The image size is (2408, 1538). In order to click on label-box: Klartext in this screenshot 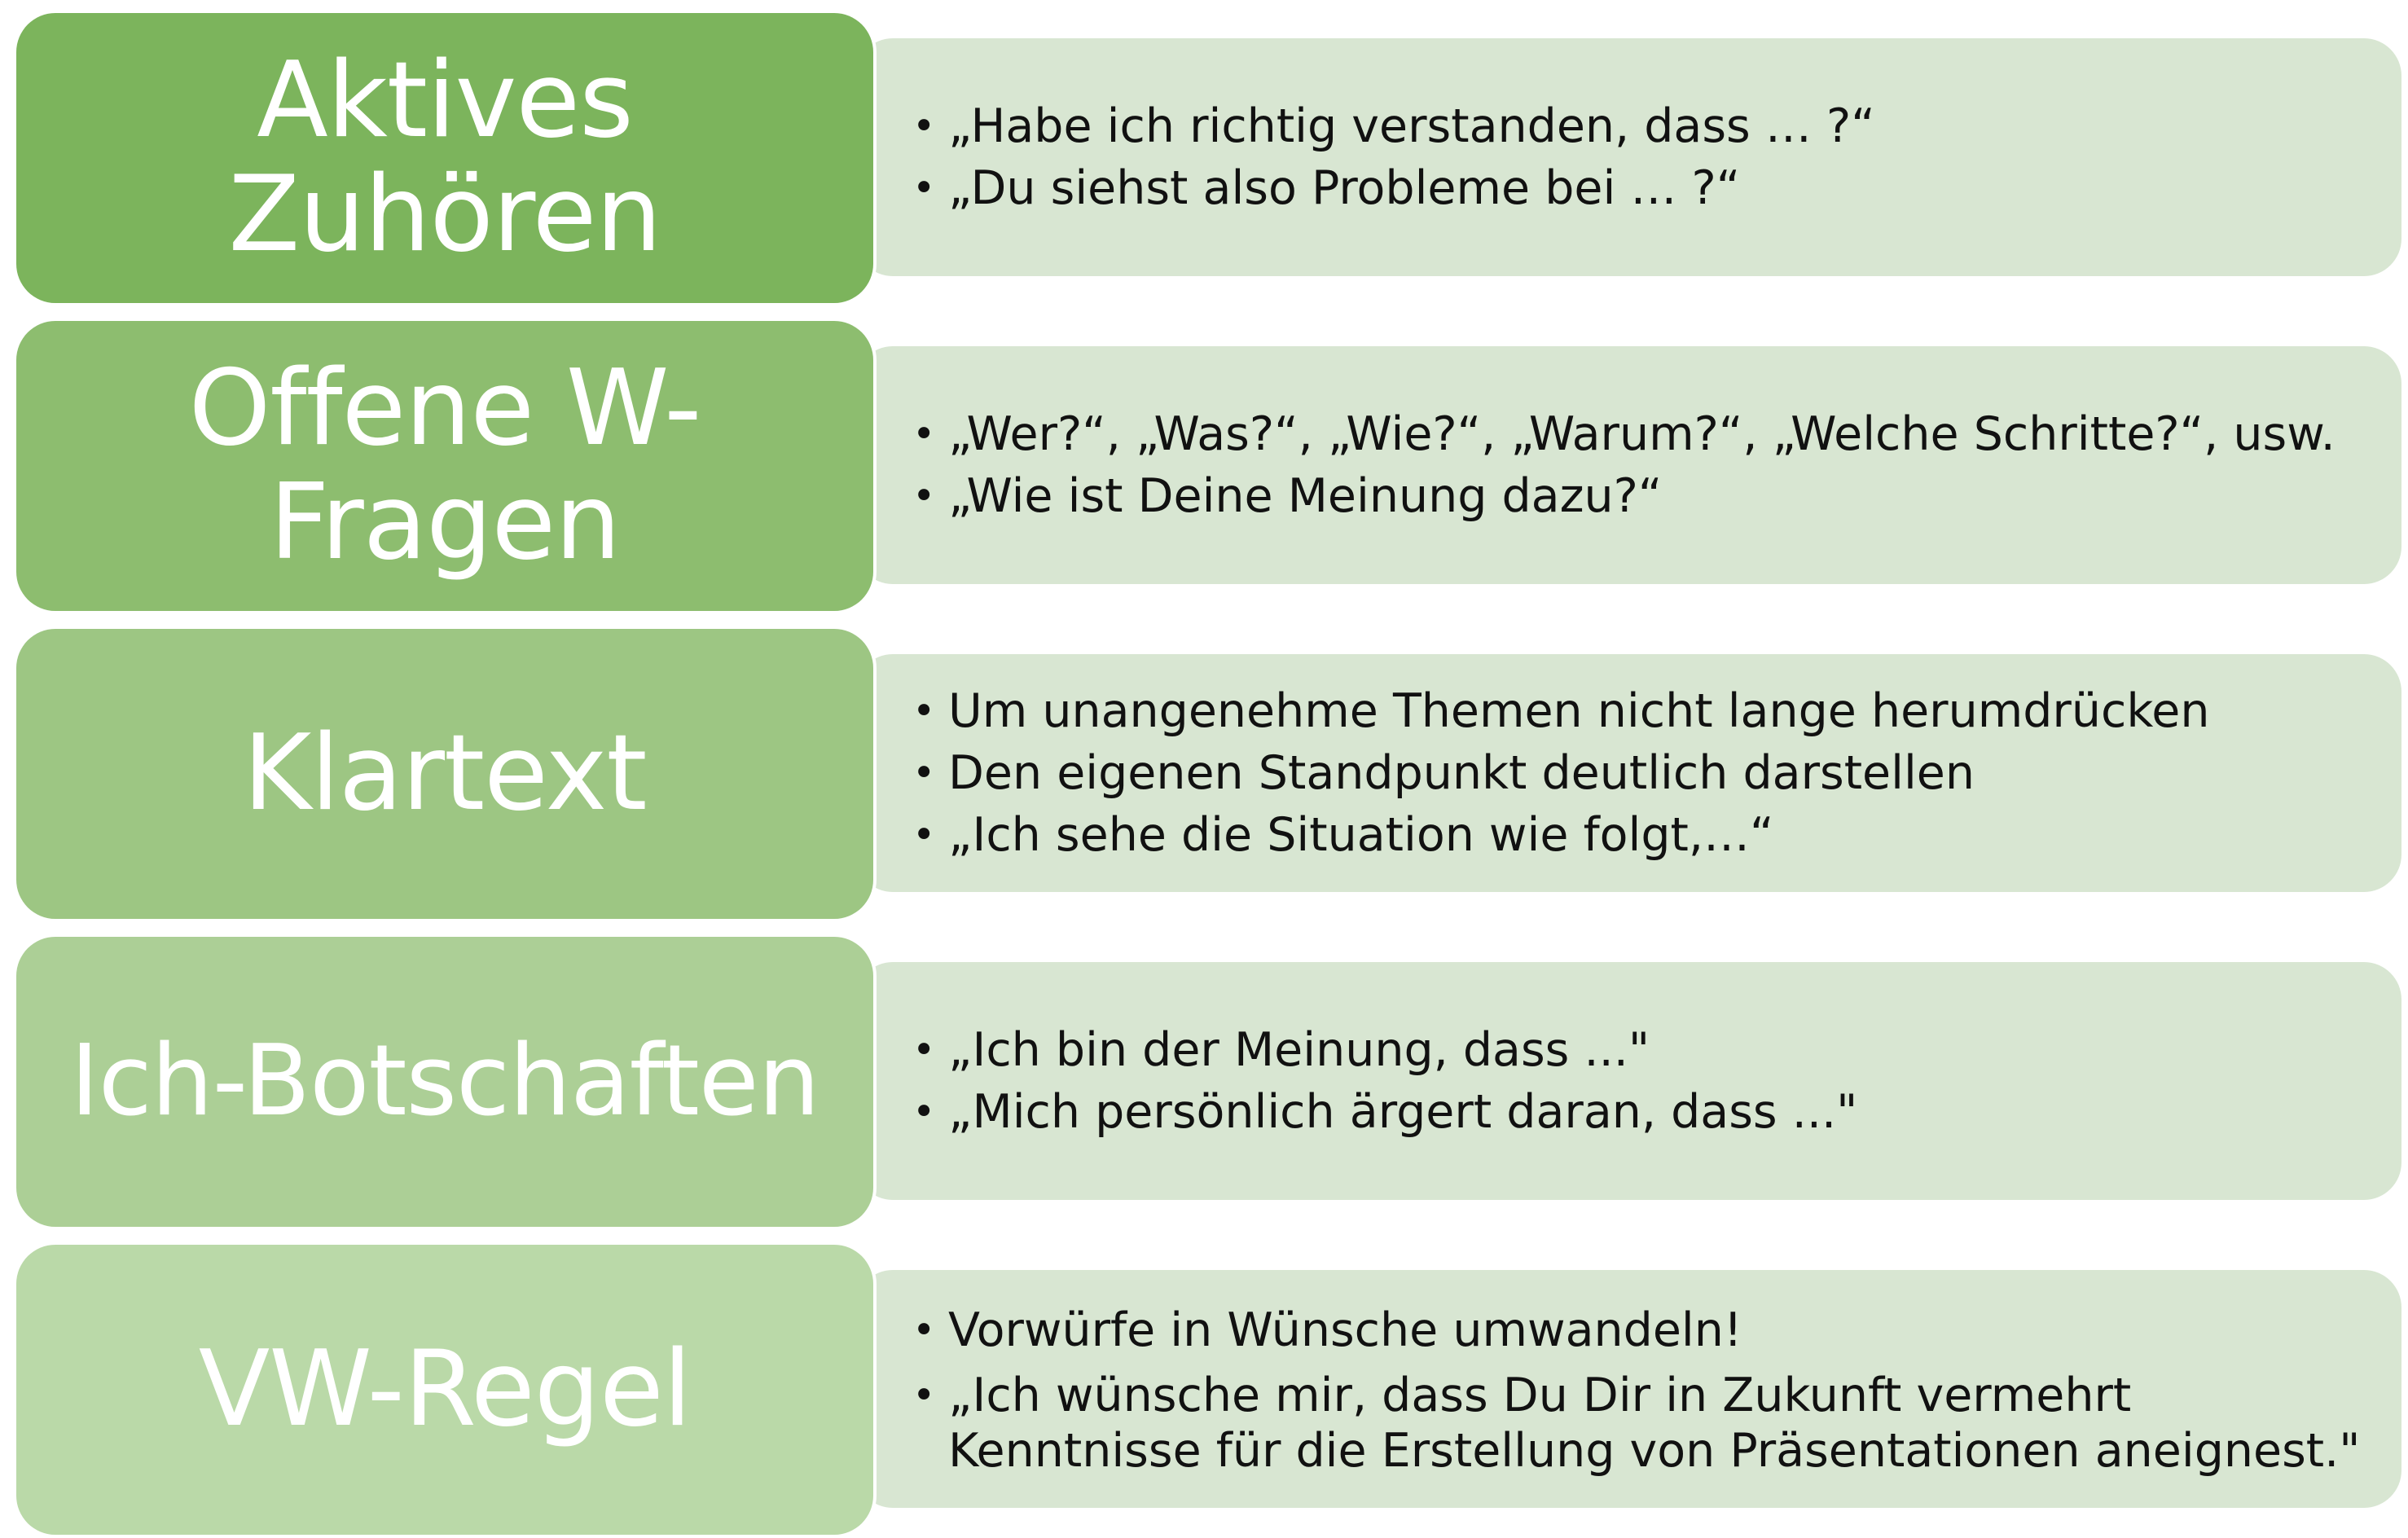, I will do `click(444, 774)`.